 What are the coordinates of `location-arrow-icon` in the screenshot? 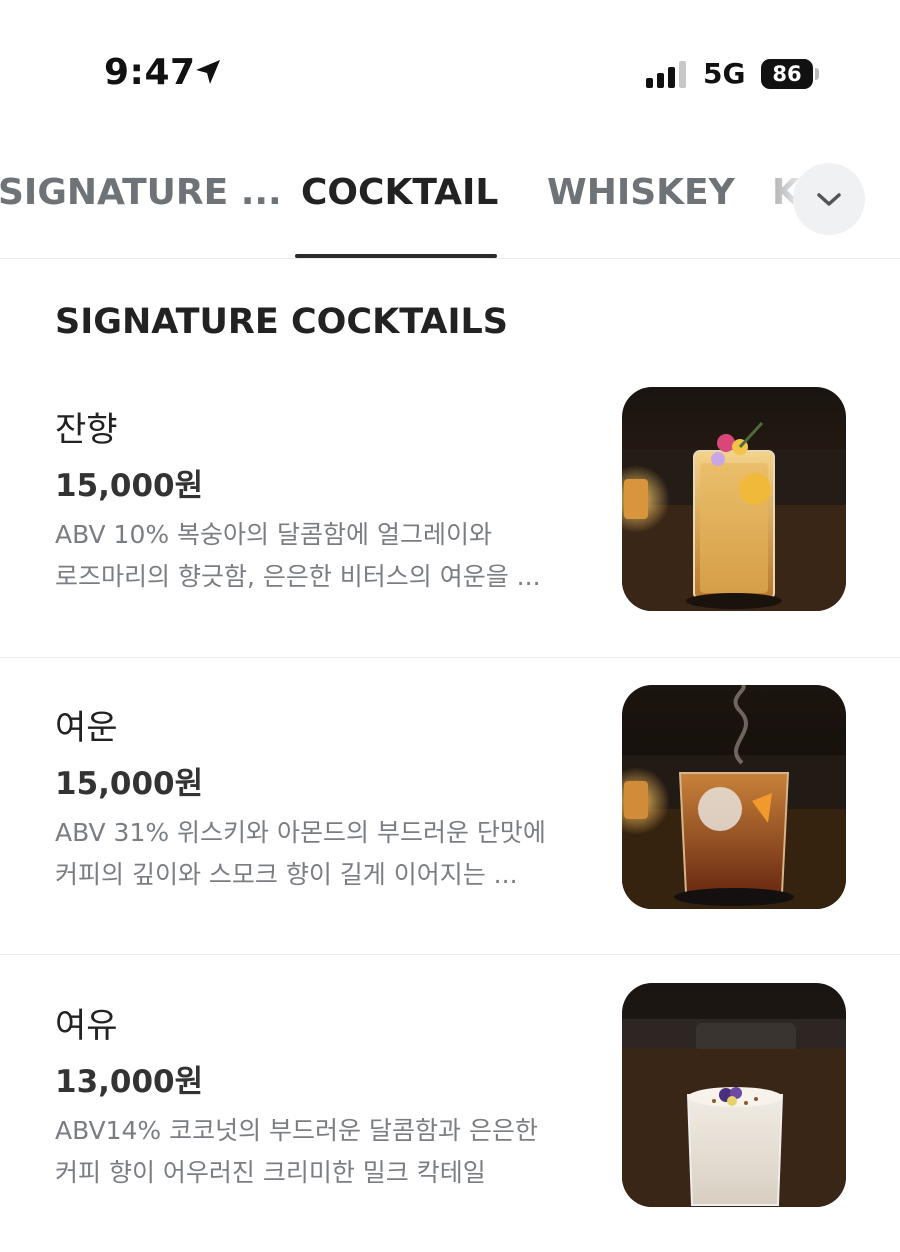 It's located at (208, 72).